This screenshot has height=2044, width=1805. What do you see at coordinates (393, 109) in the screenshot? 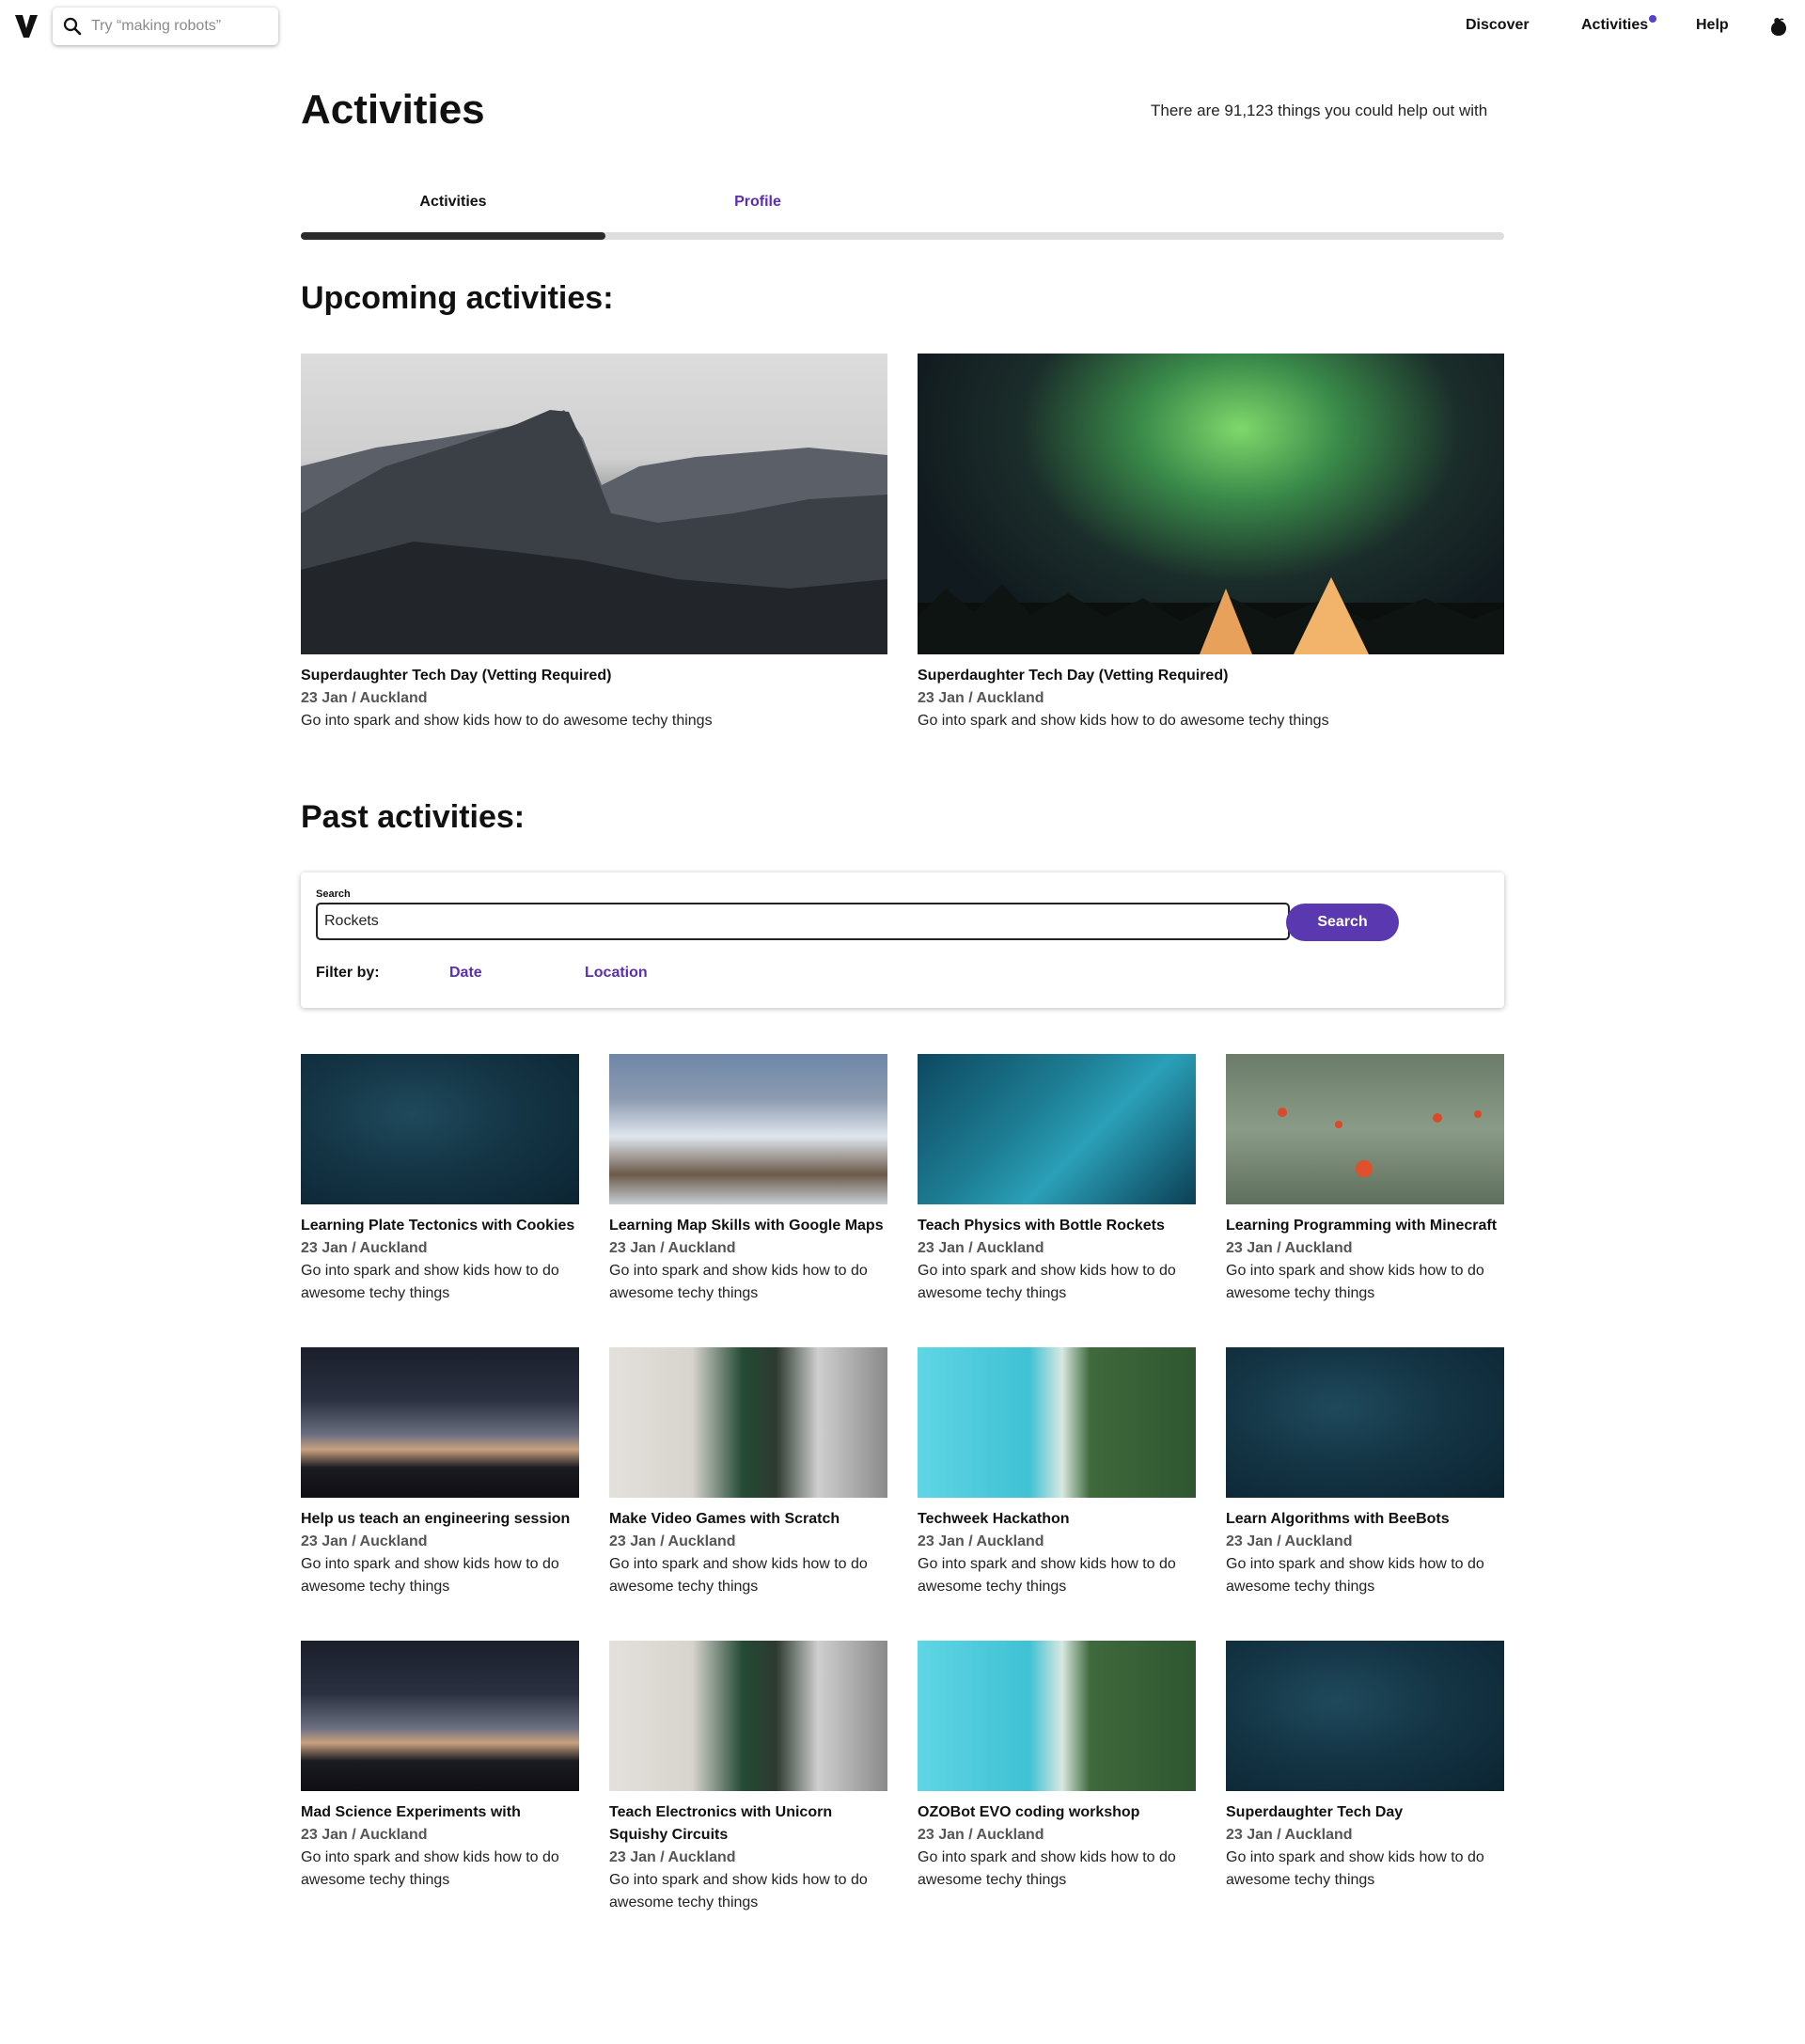
I see `page-title: Activities` at bounding box center [393, 109].